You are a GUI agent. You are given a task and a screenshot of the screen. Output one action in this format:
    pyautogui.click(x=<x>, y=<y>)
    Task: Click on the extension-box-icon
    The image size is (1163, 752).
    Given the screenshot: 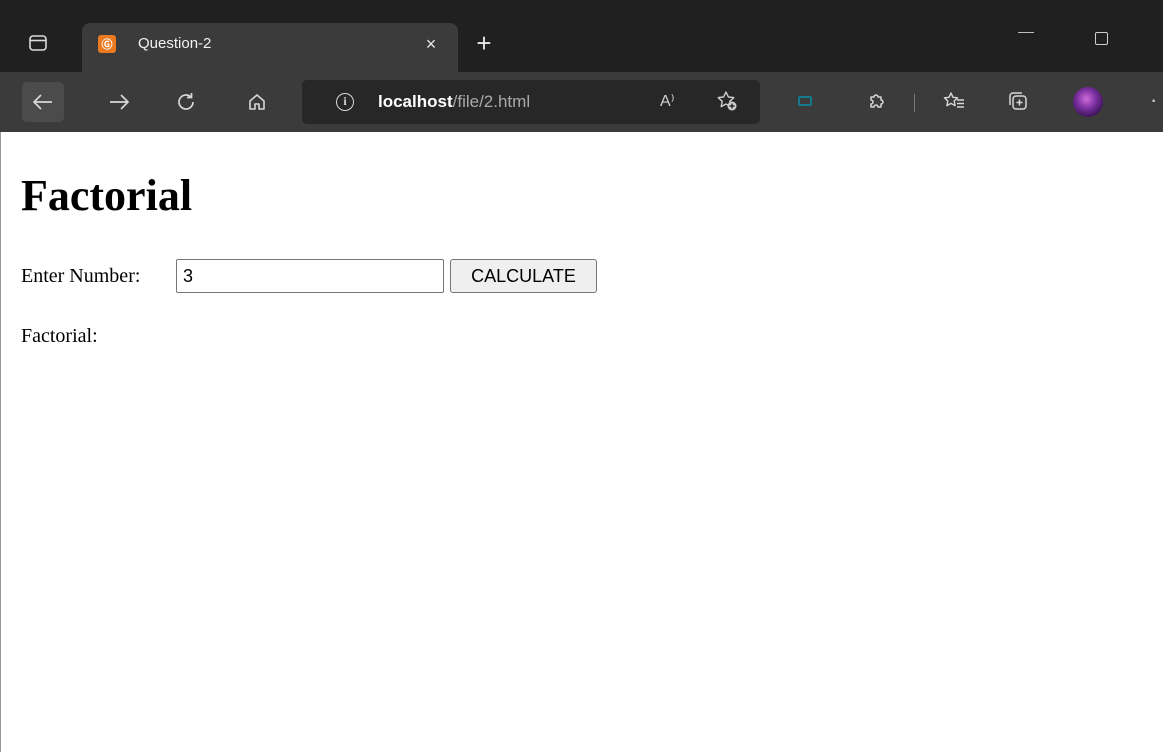 What is the action you would take?
    pyautogui.click(x=805, y=101)
    